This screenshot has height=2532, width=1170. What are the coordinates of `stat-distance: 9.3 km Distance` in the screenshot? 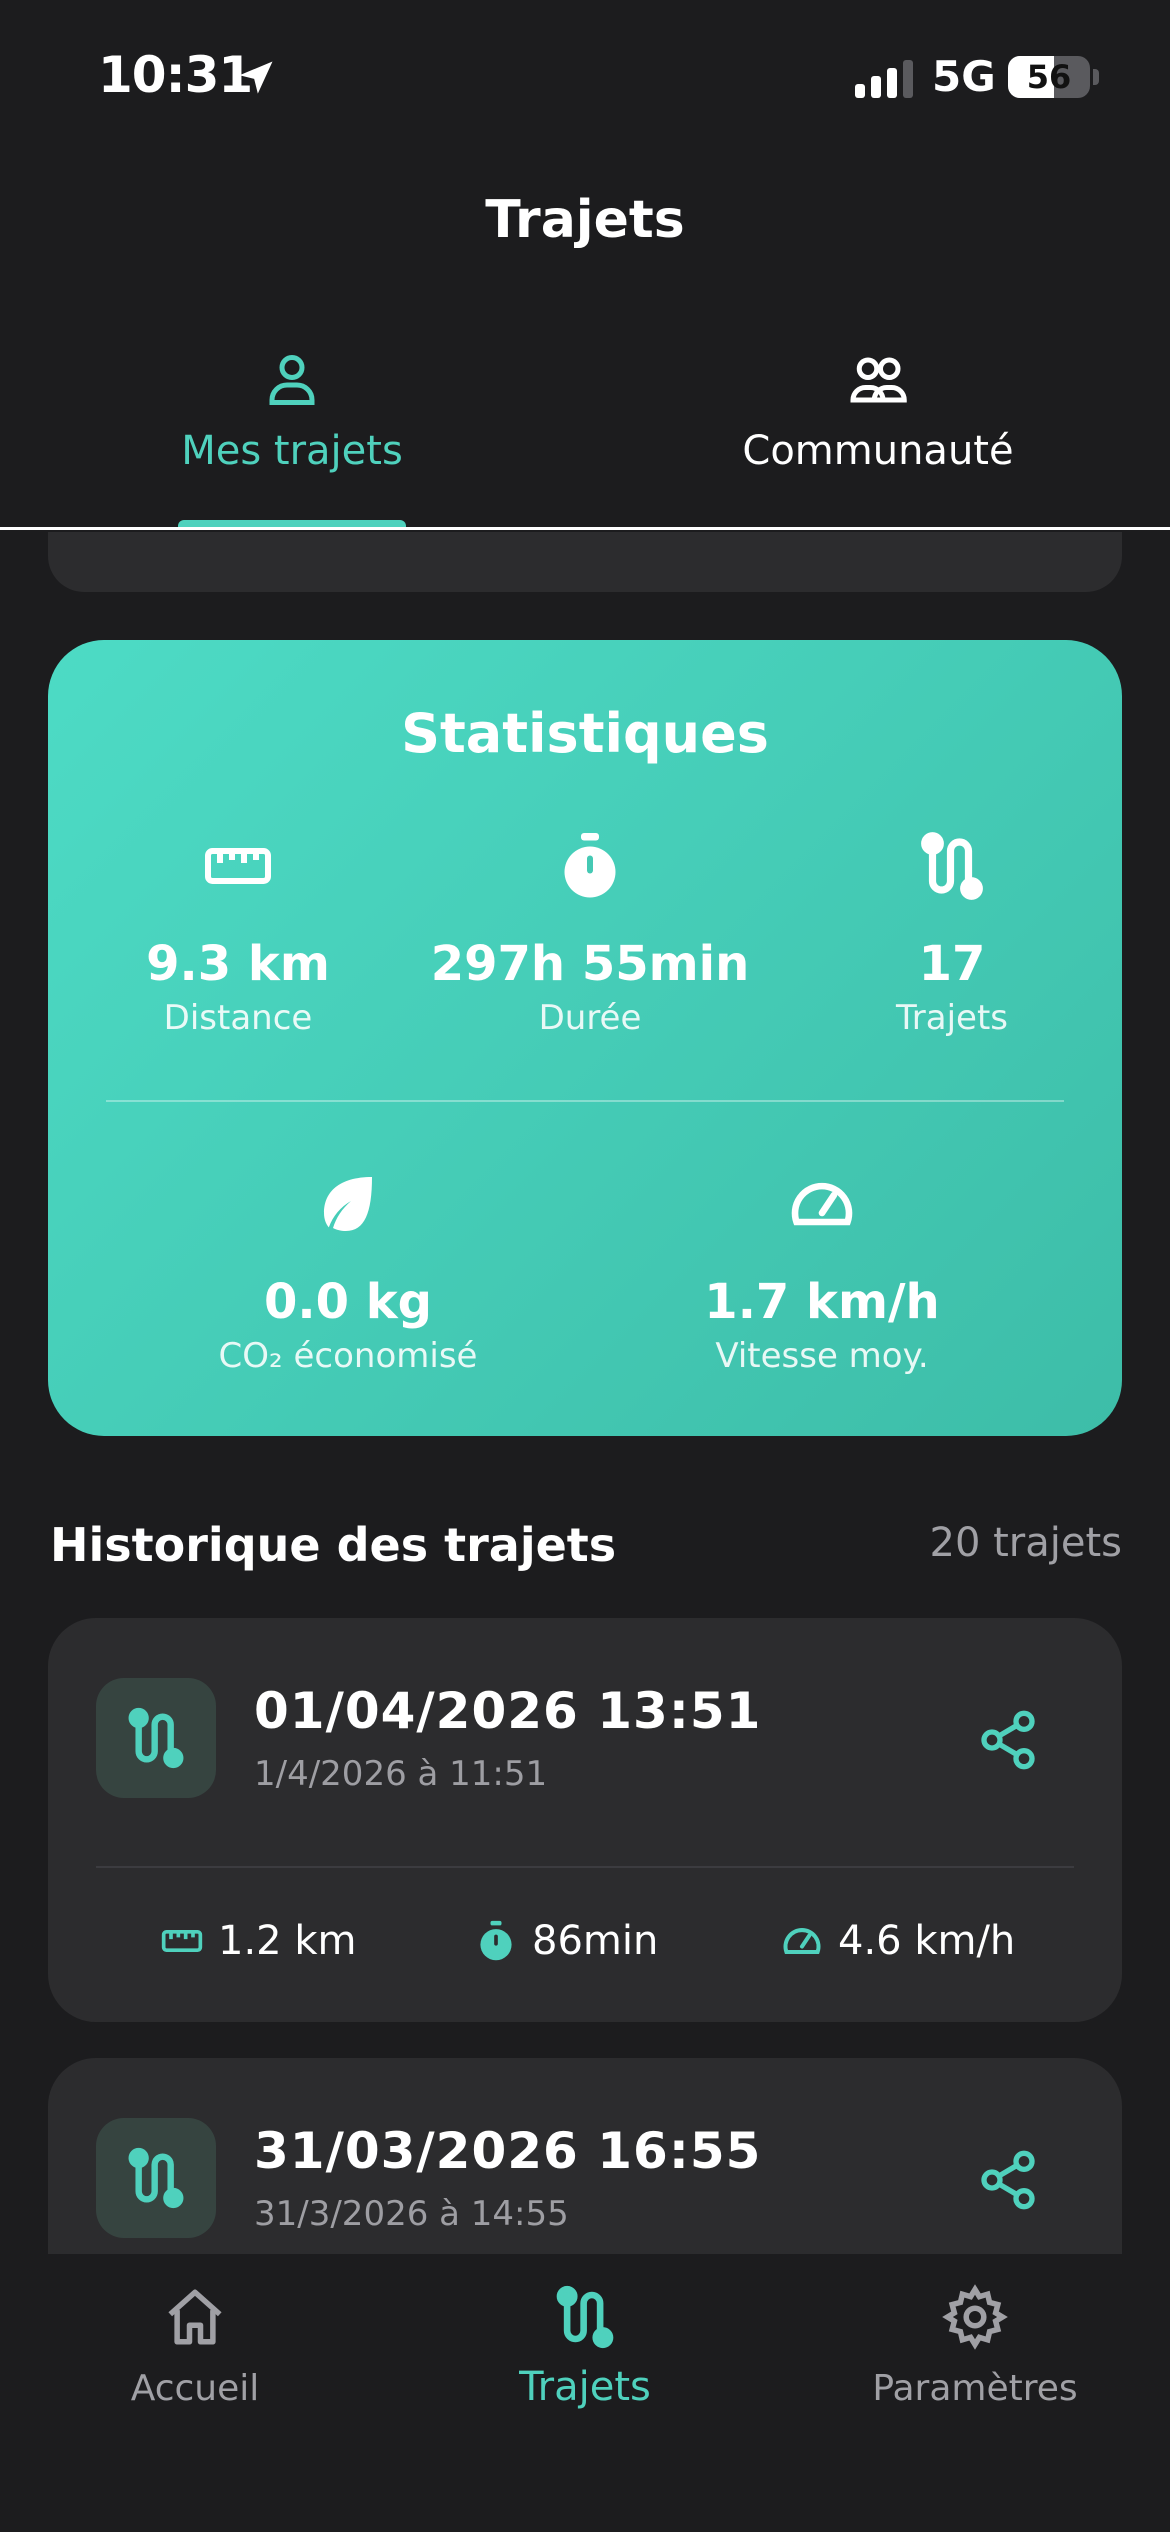 It's located at (238, 934).